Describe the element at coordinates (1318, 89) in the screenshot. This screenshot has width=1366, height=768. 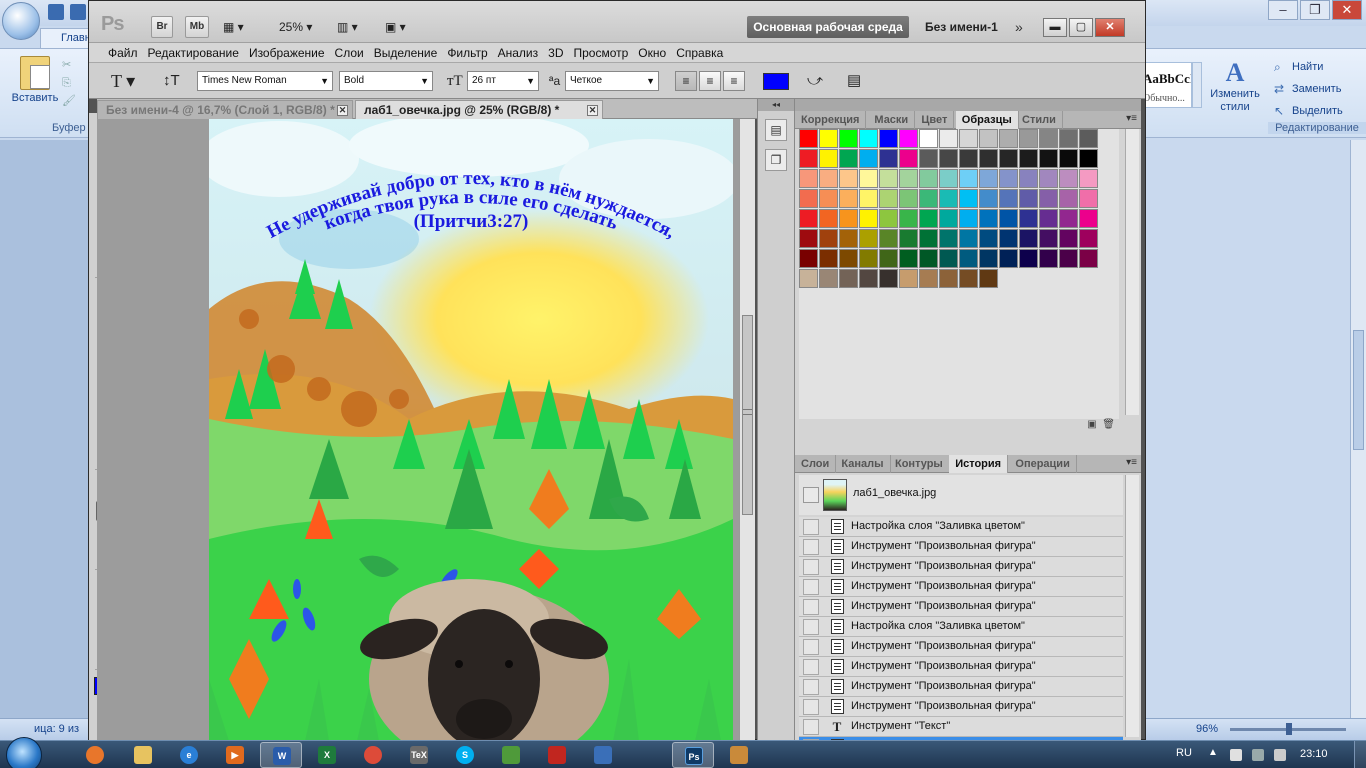
I see `replace-button: ⇄ Заменить` at that location.